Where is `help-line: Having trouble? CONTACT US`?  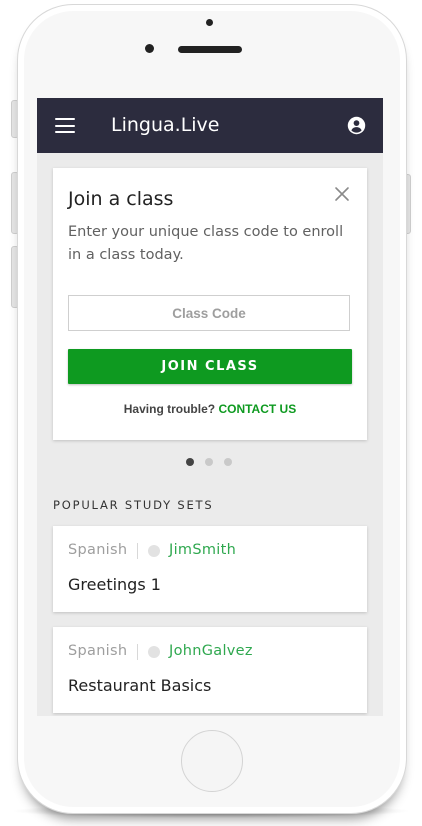
help-line: Having trouble? CONTACT US is located at coordinates (210, 409).